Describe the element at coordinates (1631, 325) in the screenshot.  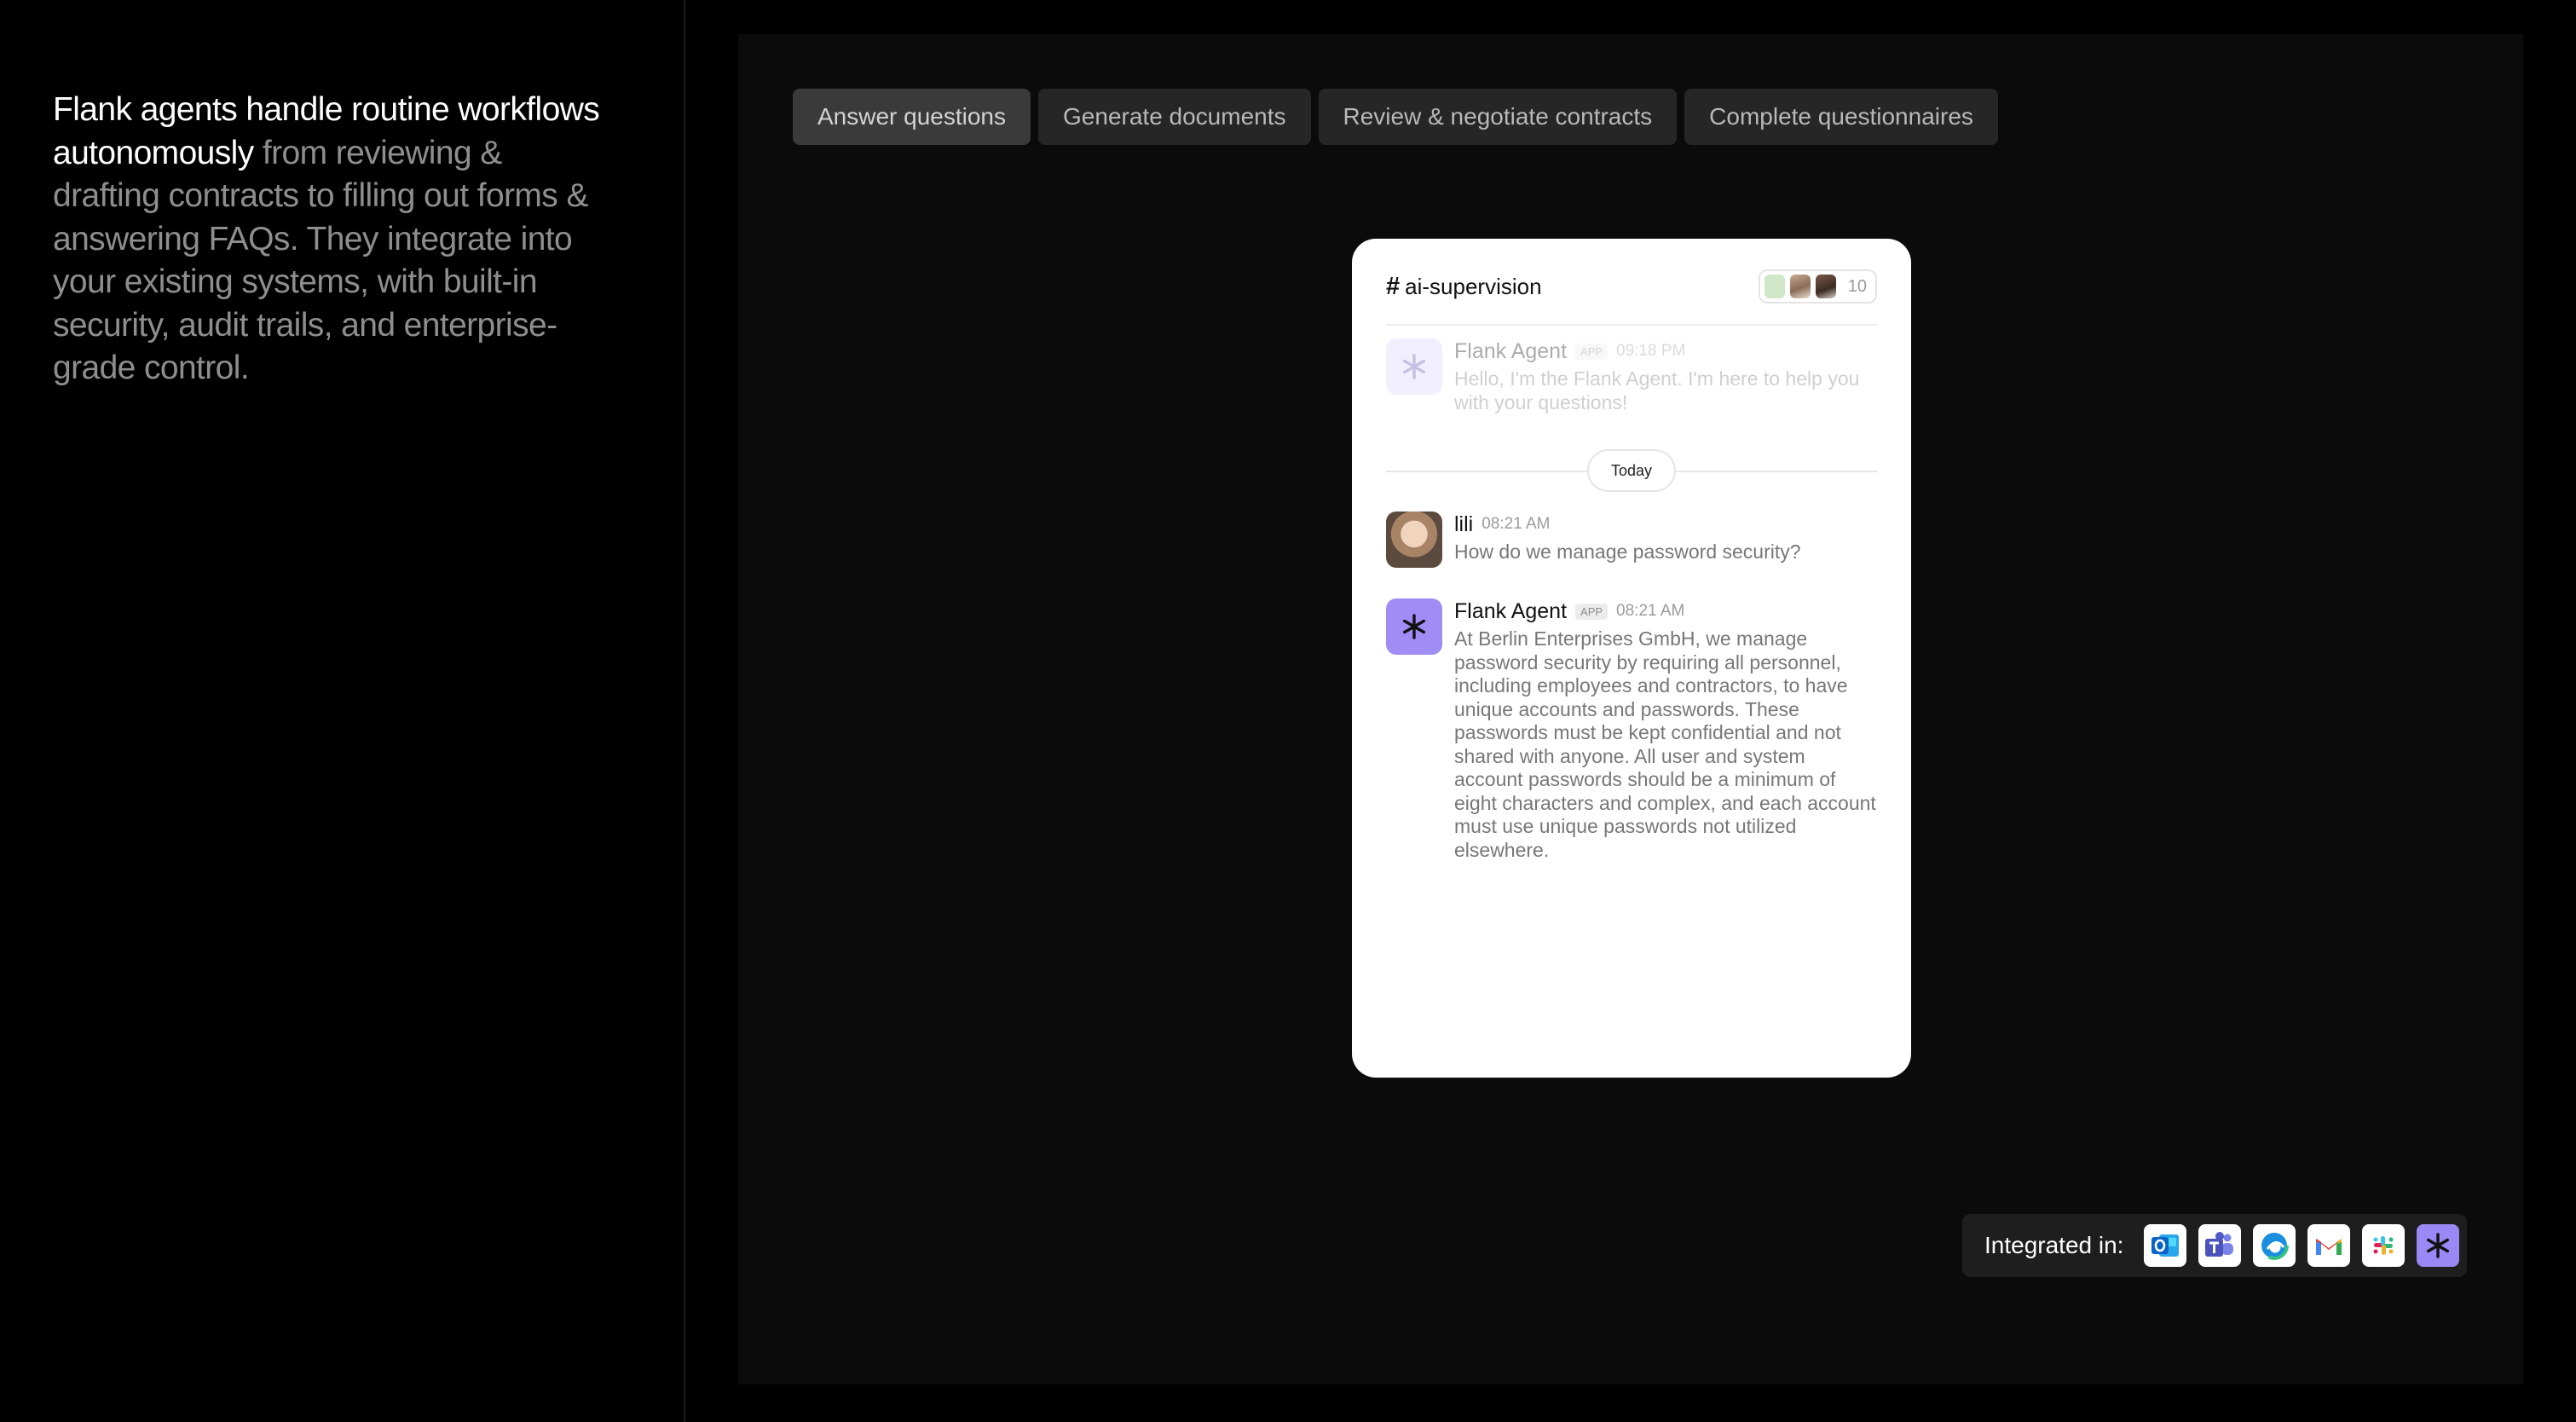
I see `header-divider` at that location.